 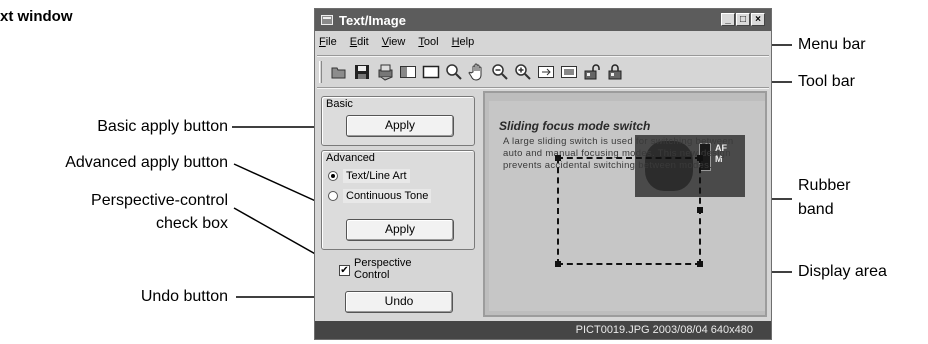 What do you see at coordinates (543, 330) in the screenshot?
I see `status-bar: PICT0019.JPG 2003/08/04 640x480` at bounding box center [543, 330].